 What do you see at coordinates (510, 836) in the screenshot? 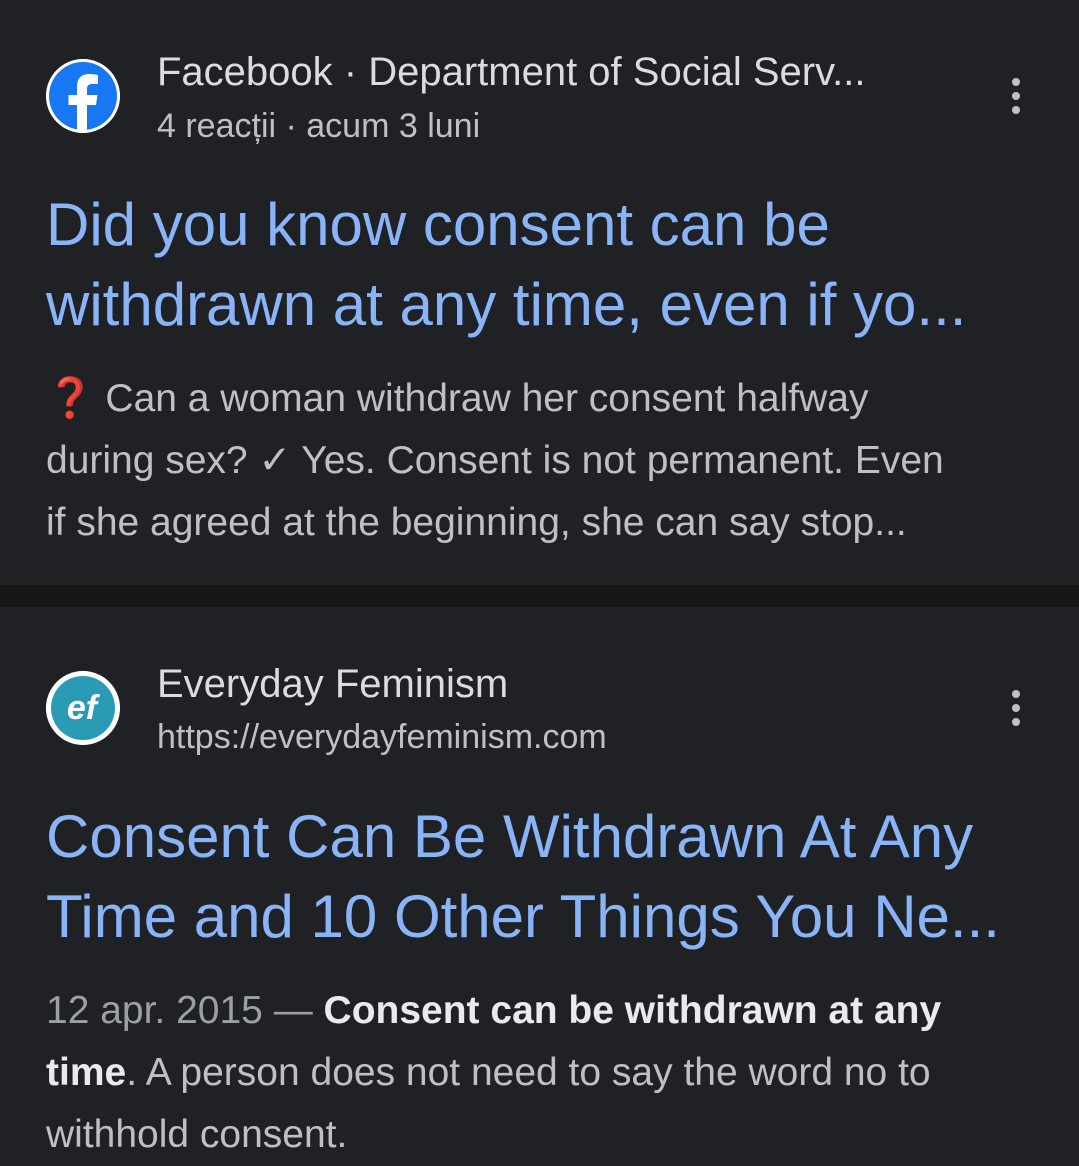
I see `title-line: Consent Can Be Withdrawn At Any` at bounding box center [510, 836].